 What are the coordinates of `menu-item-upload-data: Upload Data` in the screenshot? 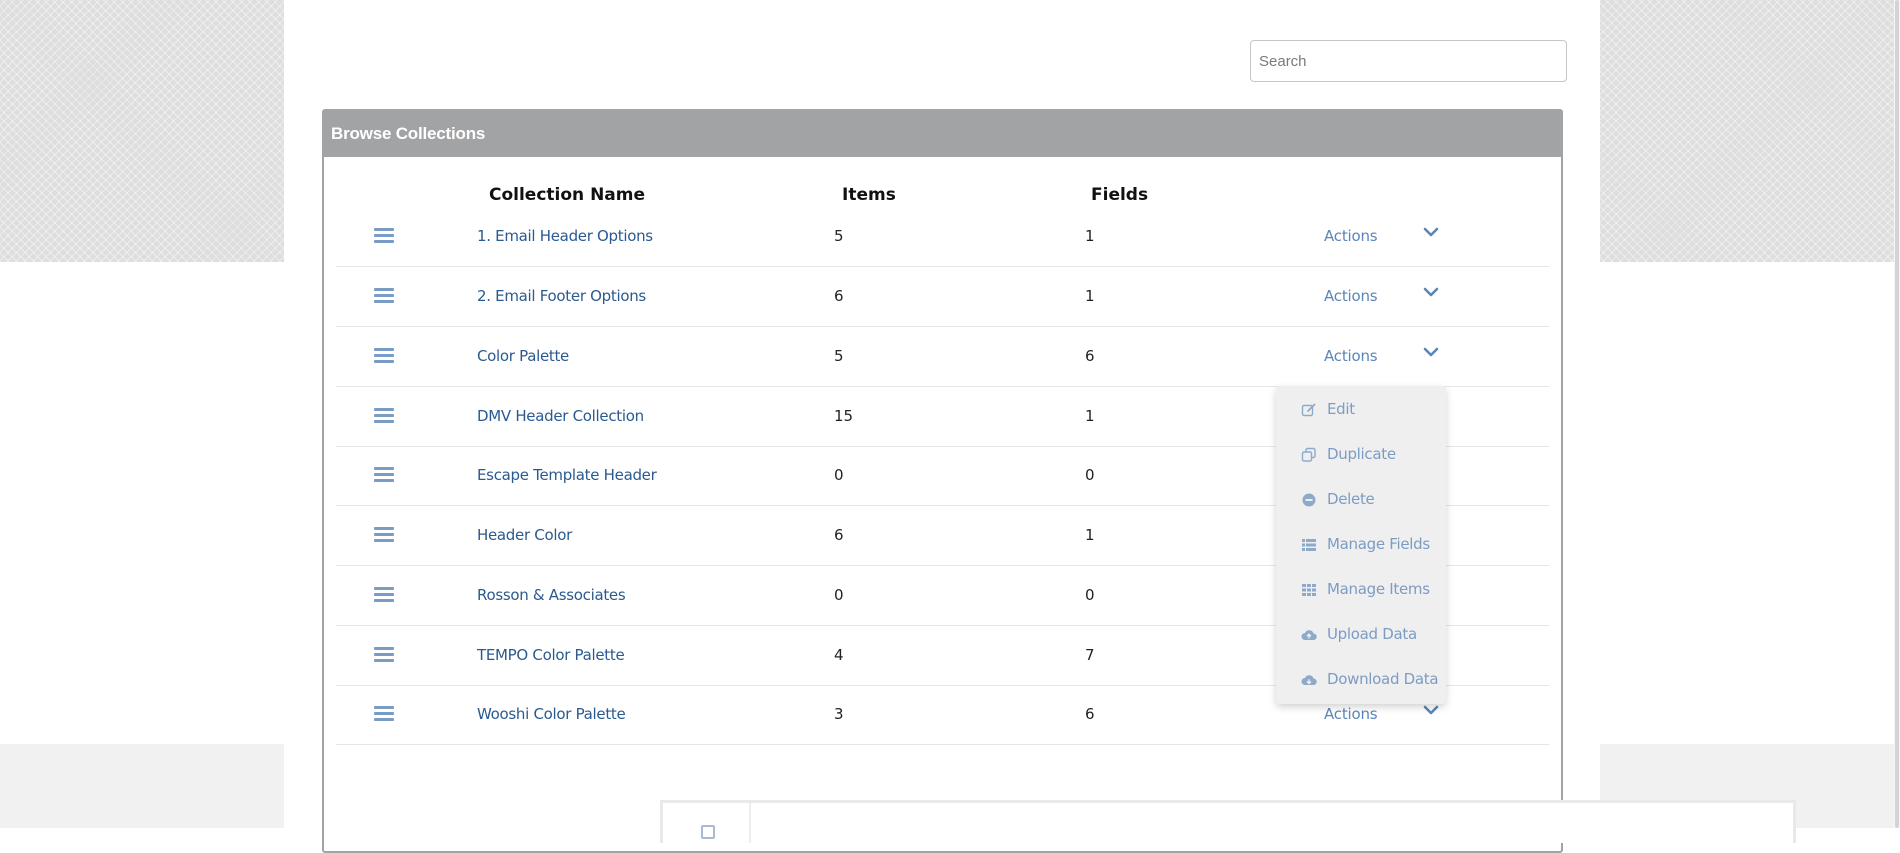 It's located at (1361, 636).